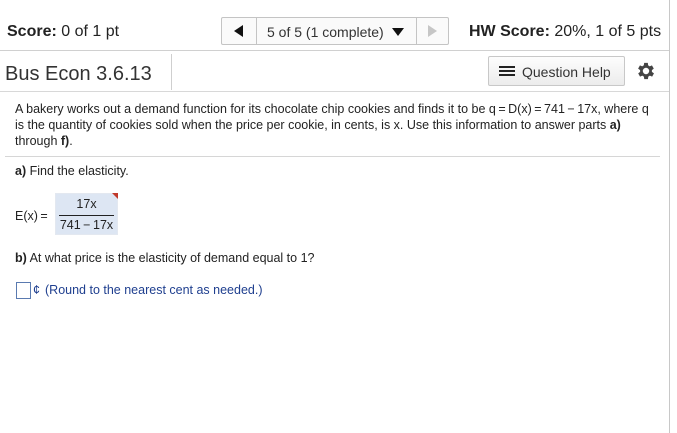  What do you see at coordinates (71, 141) in the screenshot?
I see `question-text-3: .` at bounding box center [71, 141].